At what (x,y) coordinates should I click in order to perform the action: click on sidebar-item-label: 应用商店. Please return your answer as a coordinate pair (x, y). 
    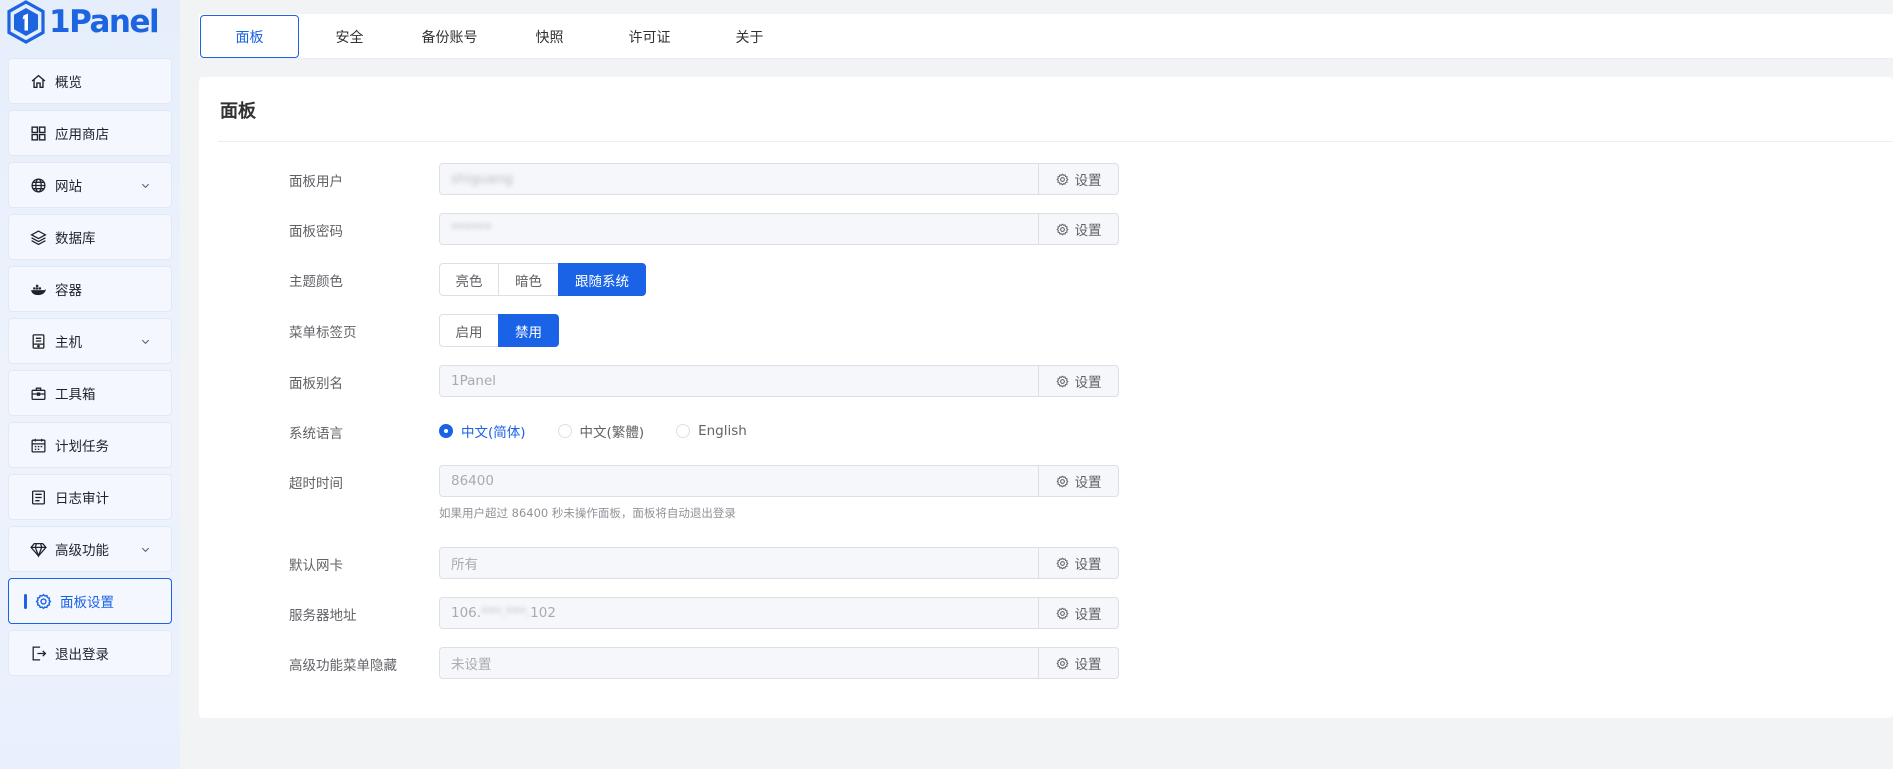
    Looking at the image, I should click on (82, 135).